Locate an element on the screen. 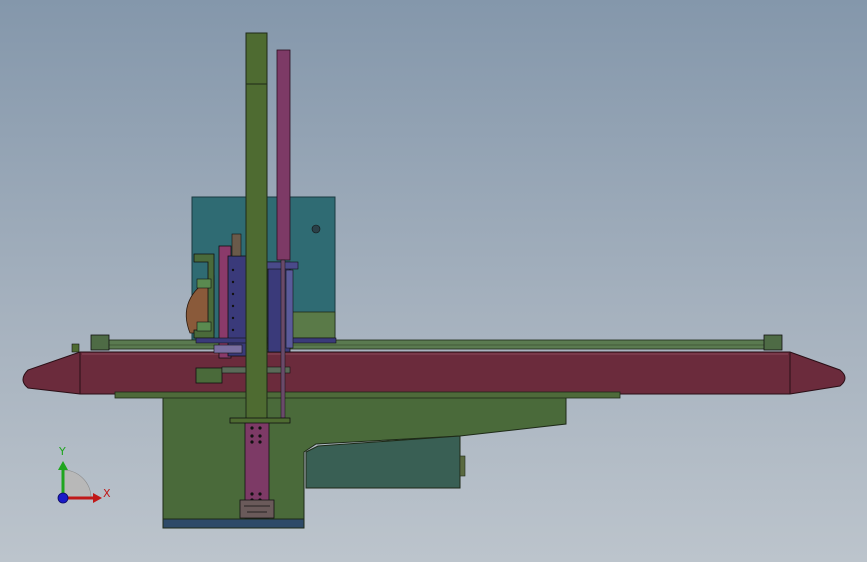 The height and width of the screenshot is (562, 867). rail-underside is located at coordinates (367, 395).